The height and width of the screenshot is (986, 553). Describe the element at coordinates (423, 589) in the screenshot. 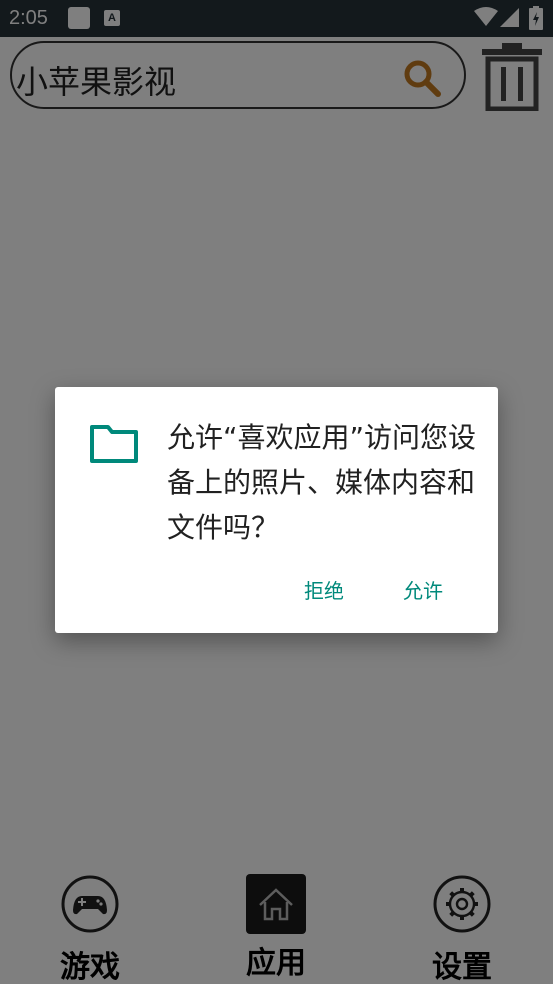

I see `allow-button: 允许` at that location.